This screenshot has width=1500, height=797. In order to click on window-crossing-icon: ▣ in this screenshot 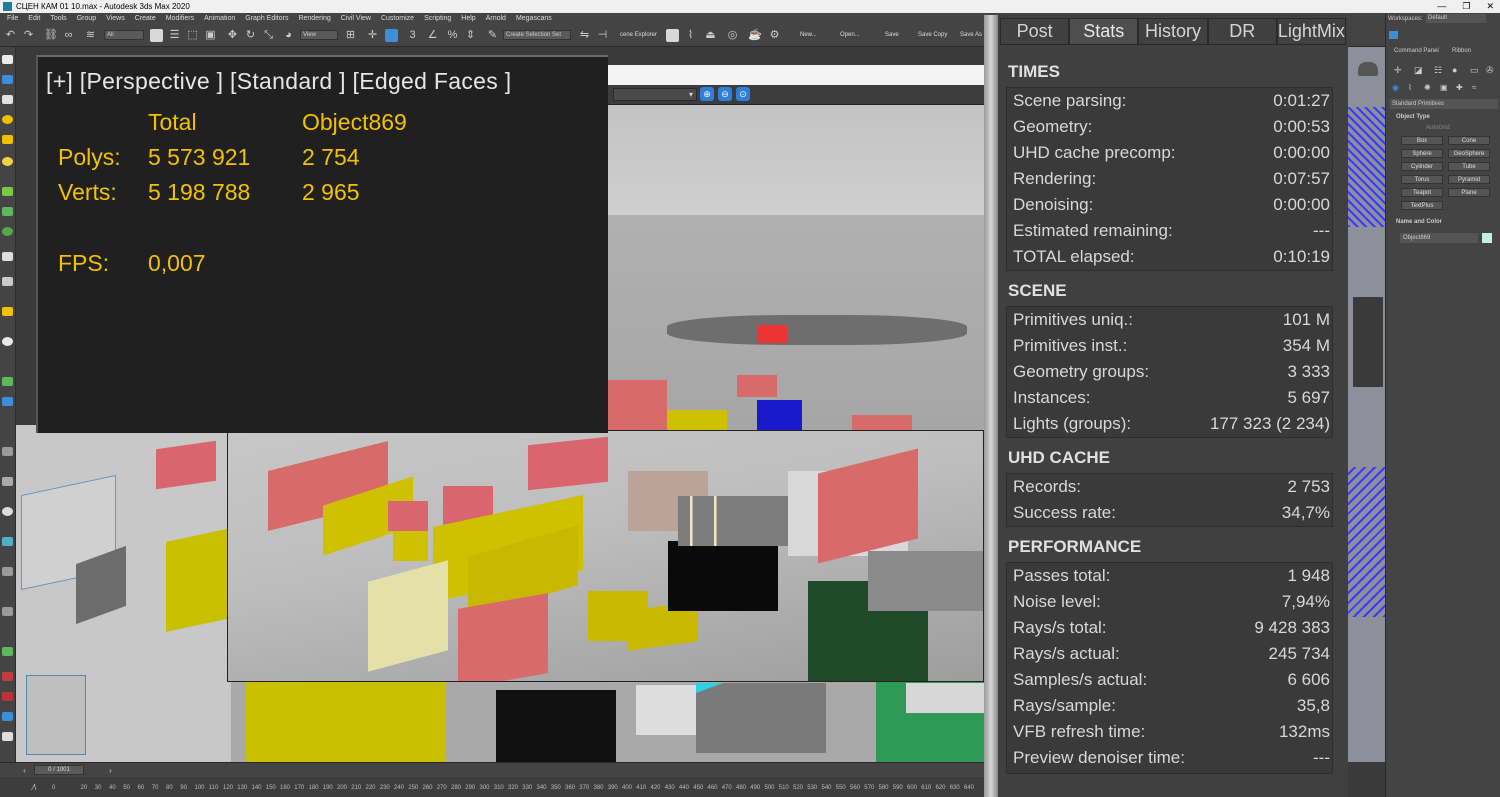, I will do `click(210, 35)`.